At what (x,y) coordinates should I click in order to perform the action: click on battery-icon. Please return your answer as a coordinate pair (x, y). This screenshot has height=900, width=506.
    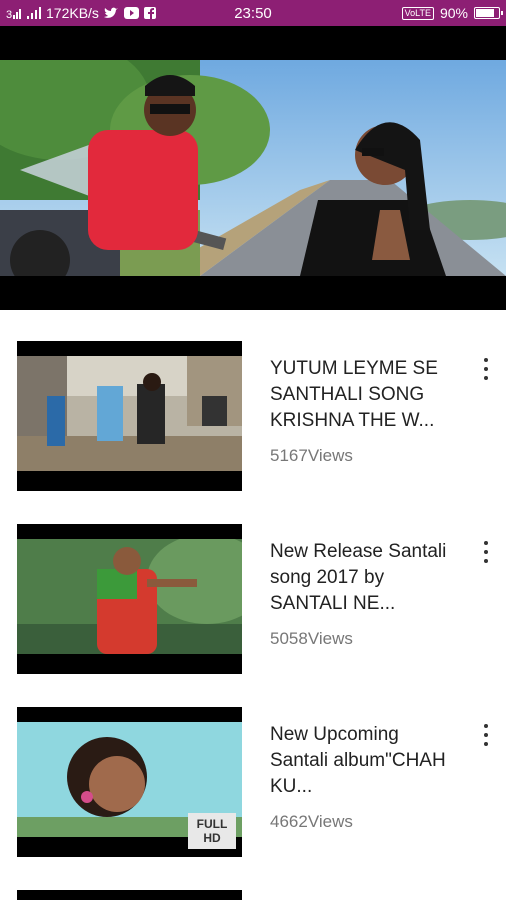
    Looking at the image, I should click on (488, 13).